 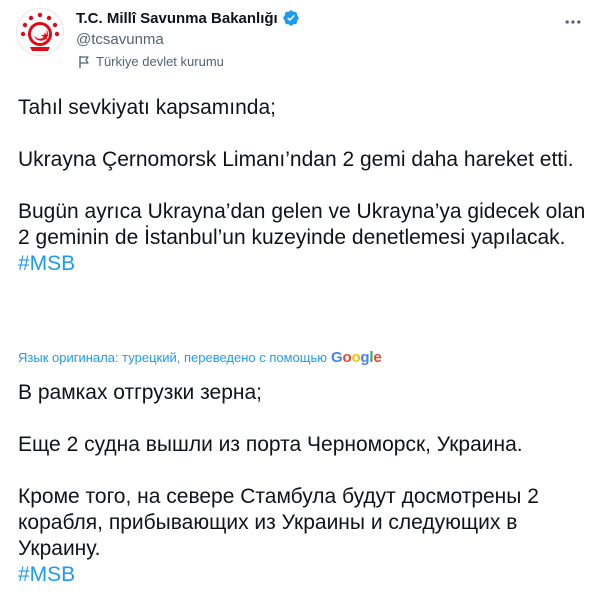 What do you see at coordinates (160, 61) in the screenshot?
I see `government-label-text: Türkiye devlet kurumu` at bounding box center [160, 61].